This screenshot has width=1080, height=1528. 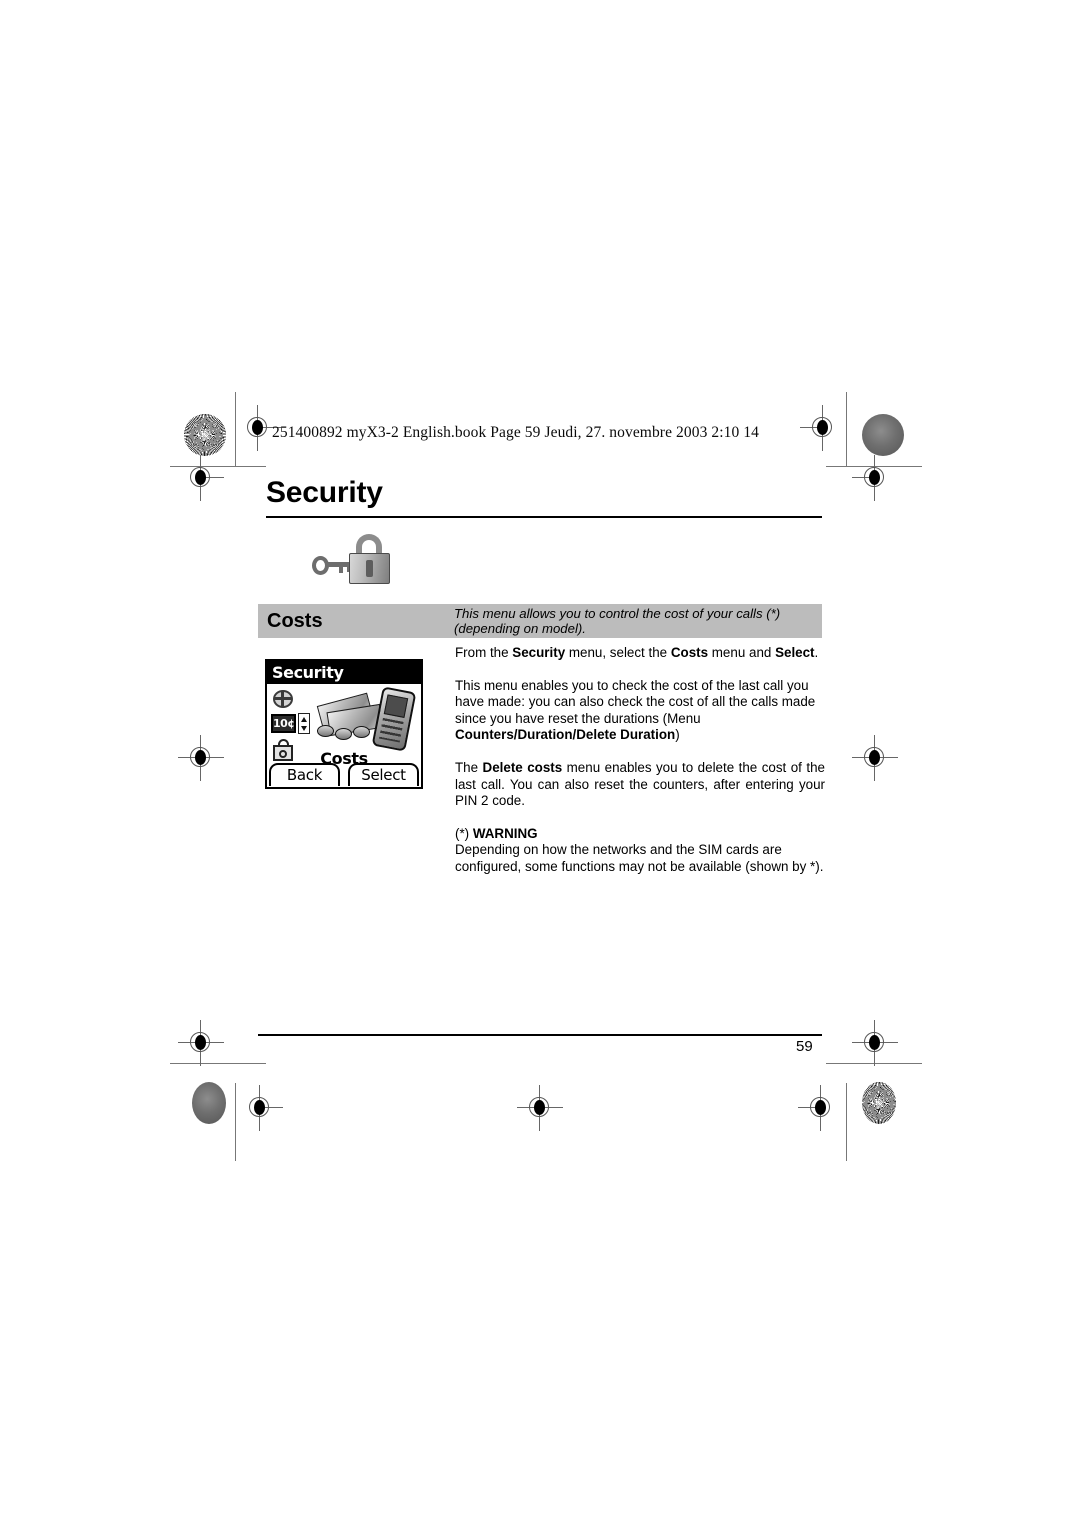 I want to click on money-and-phone-artwork, so click(x=367, y=719).